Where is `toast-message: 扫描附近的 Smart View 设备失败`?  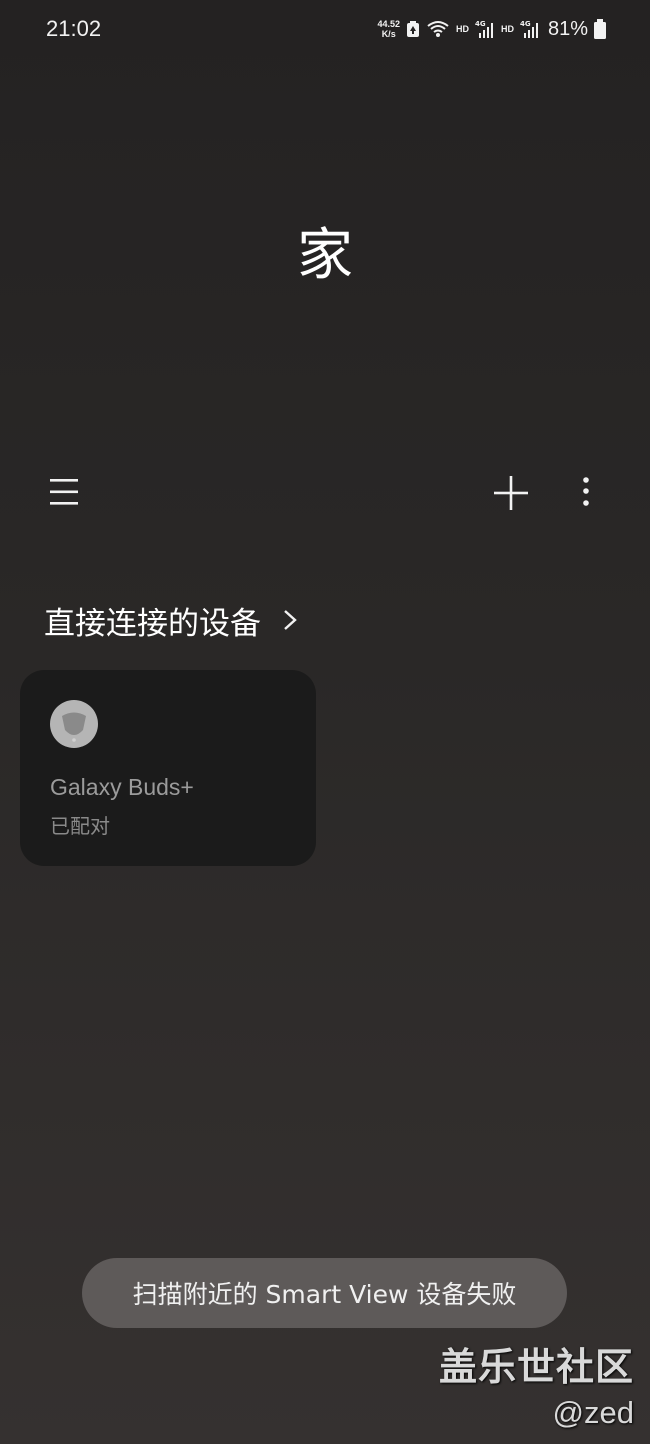
toast-message: 扫描附近的 Smart View 设备失败 is located at coordinates (324, 1293).